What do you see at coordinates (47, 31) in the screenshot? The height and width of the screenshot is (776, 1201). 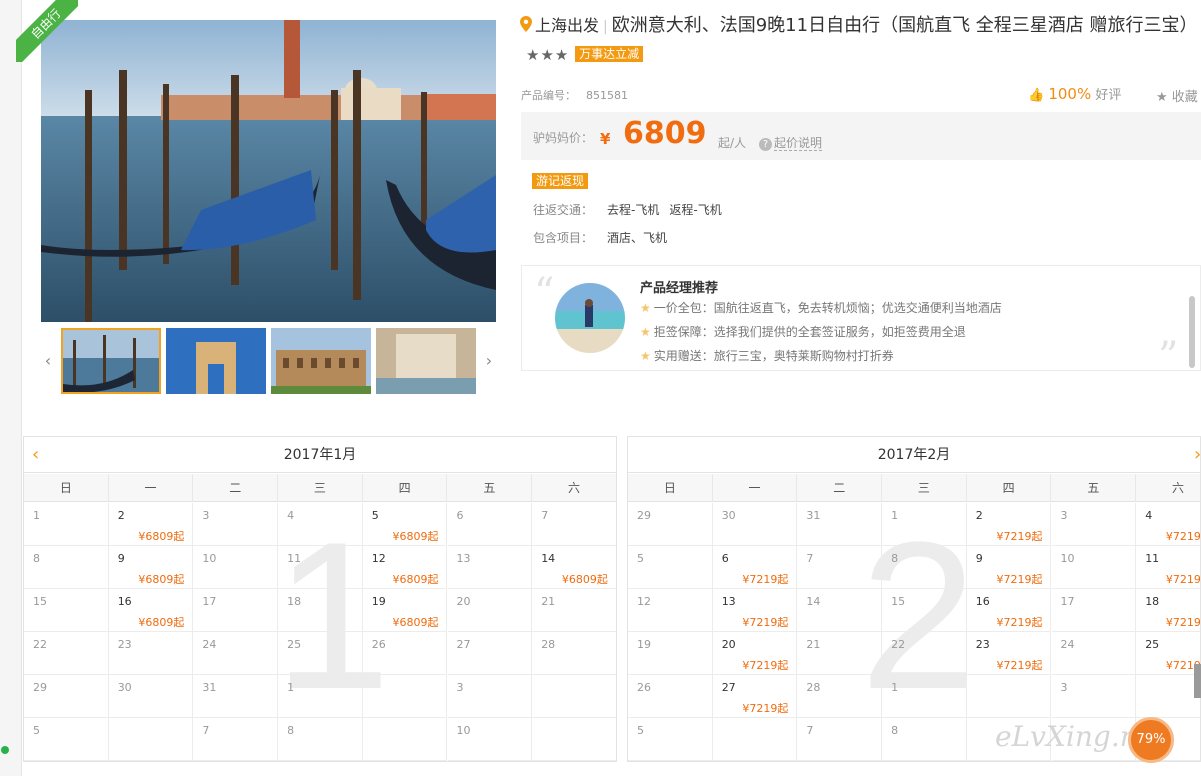 I see `free-travel-ribbon: 自由行` at bounding box center [47, 31].